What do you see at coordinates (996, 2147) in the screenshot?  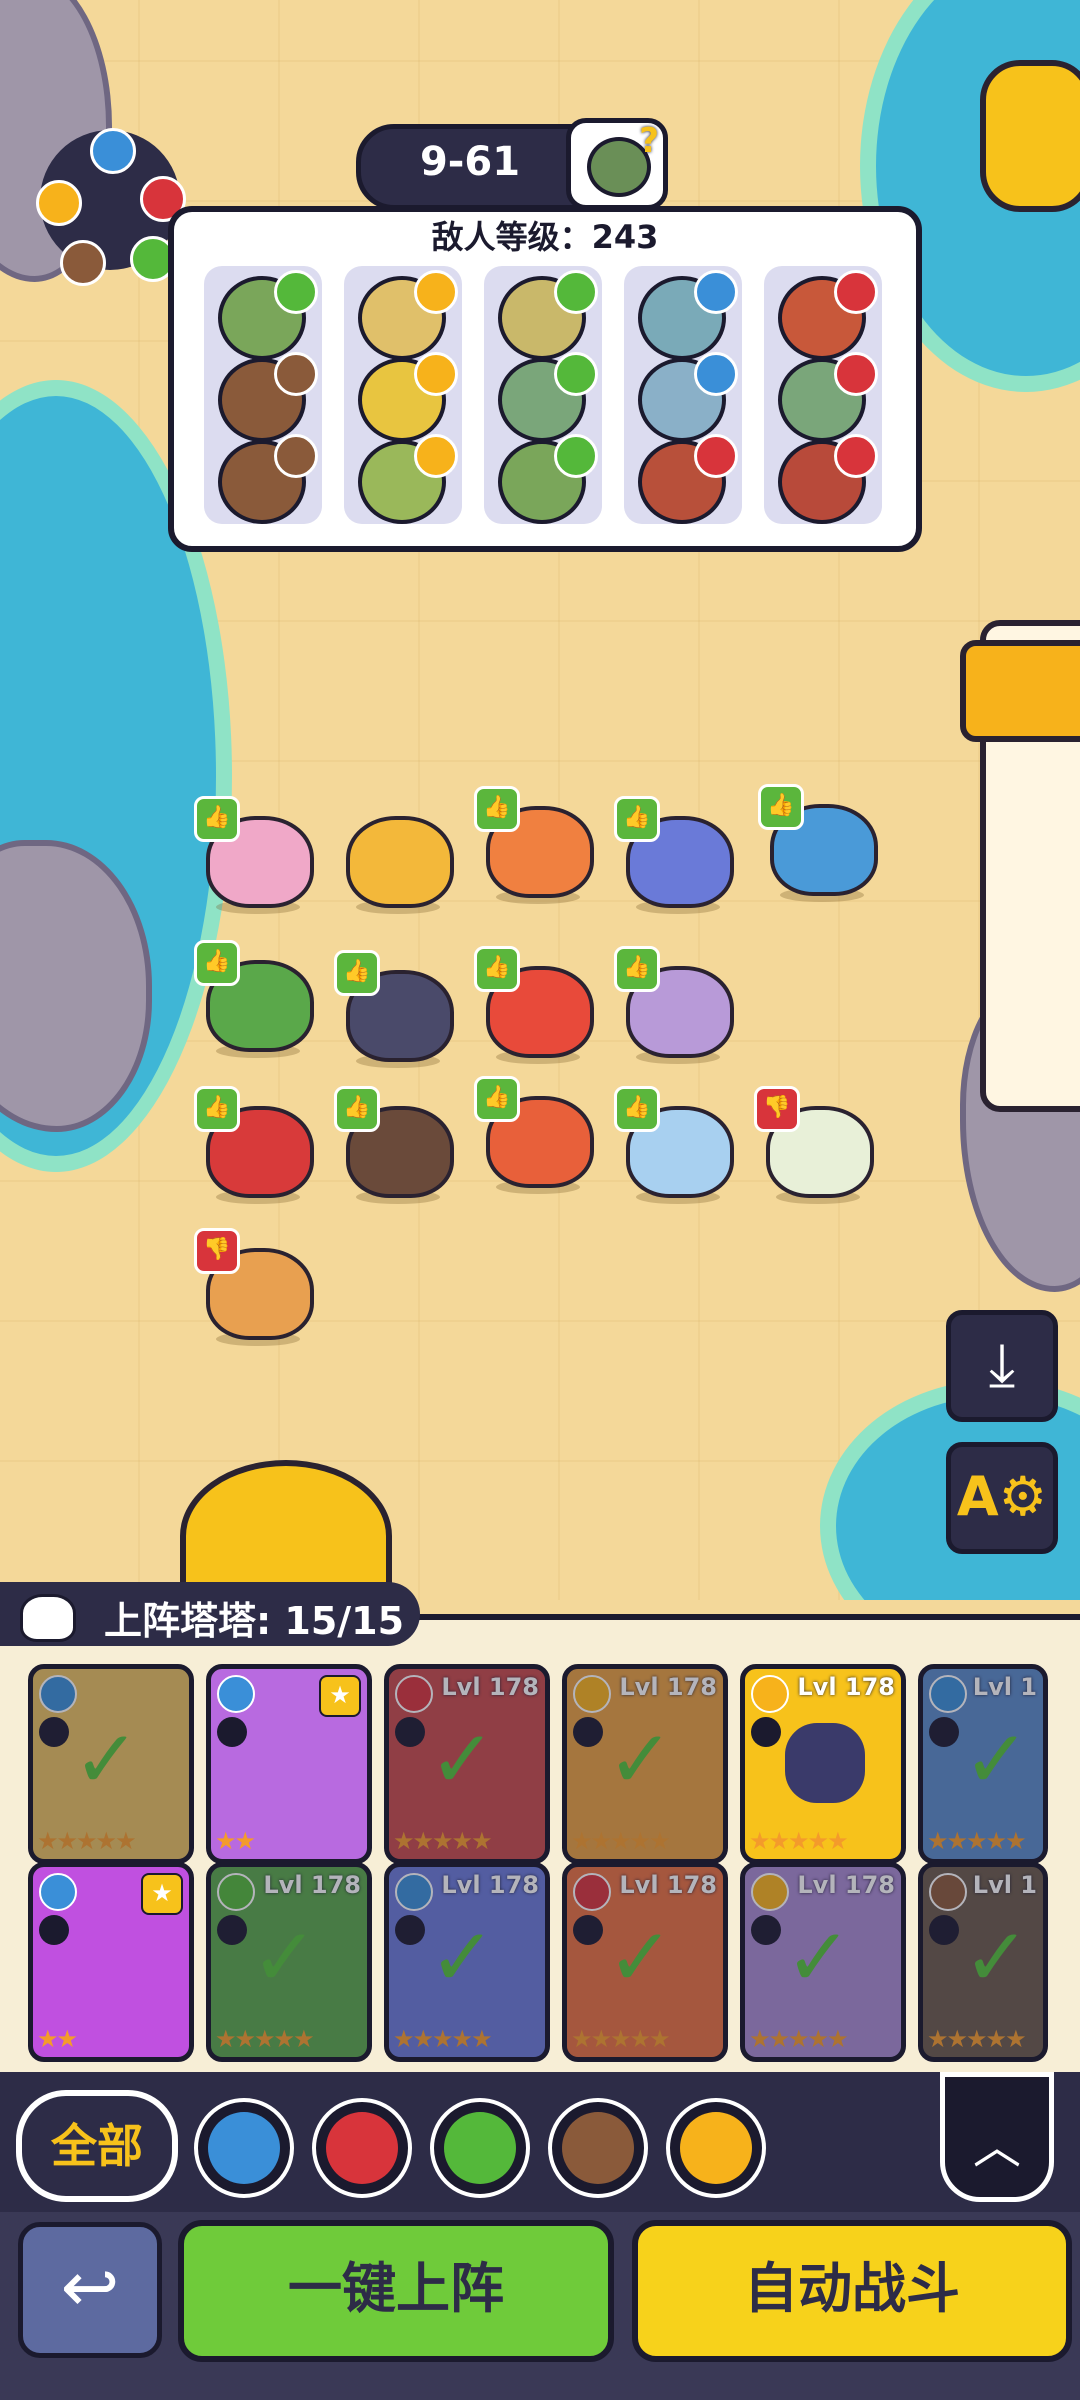 I see `chevron-up-icon: ︿` at bounding box center [996, 2147].